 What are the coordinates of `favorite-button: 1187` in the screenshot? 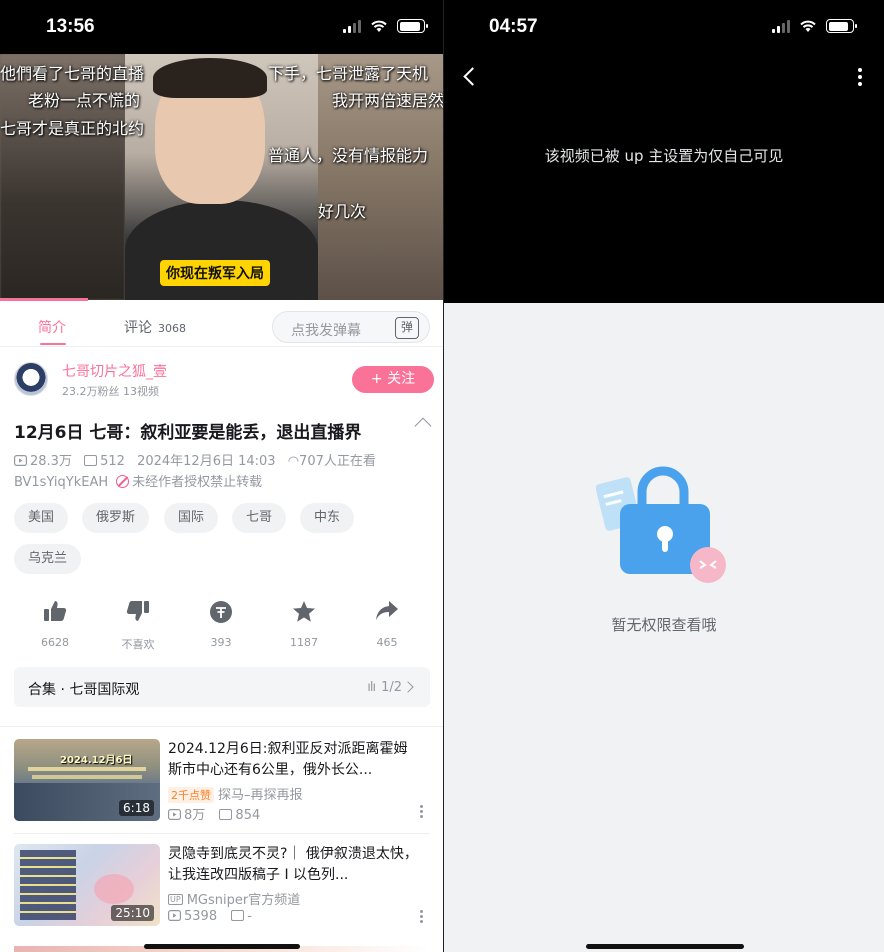 It's located at (304, 624).